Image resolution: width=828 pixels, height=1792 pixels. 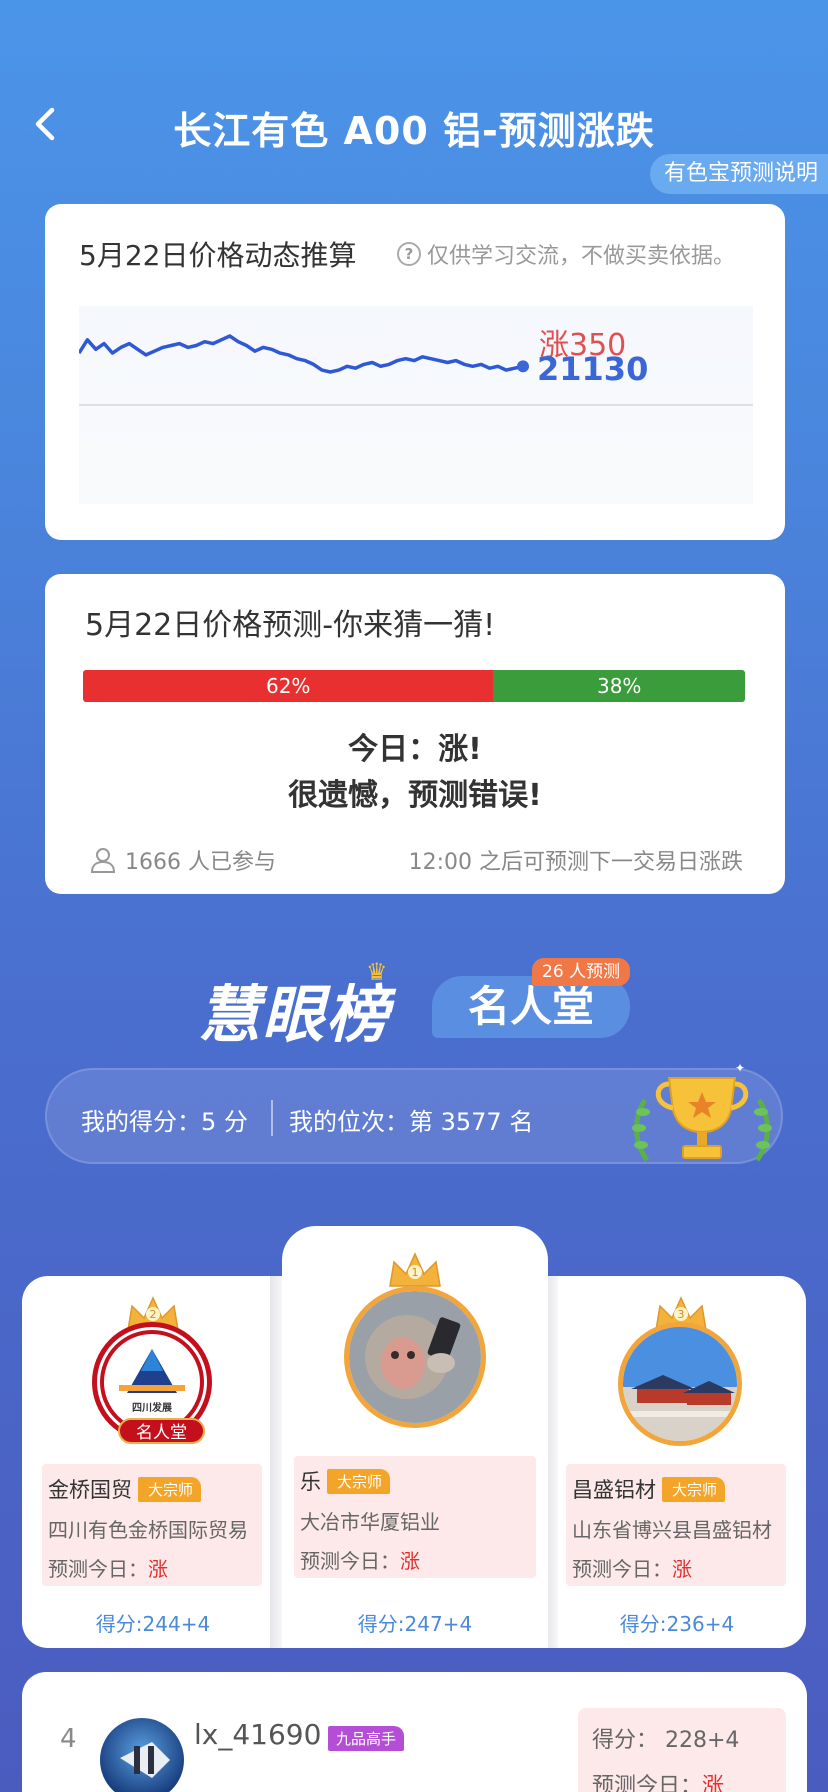 What do you see at coordinates (414, 131) in the screenshot?
I see `page-title: 长江有色 A00 铝-预测涨跌` at bounding box center [414, 131].